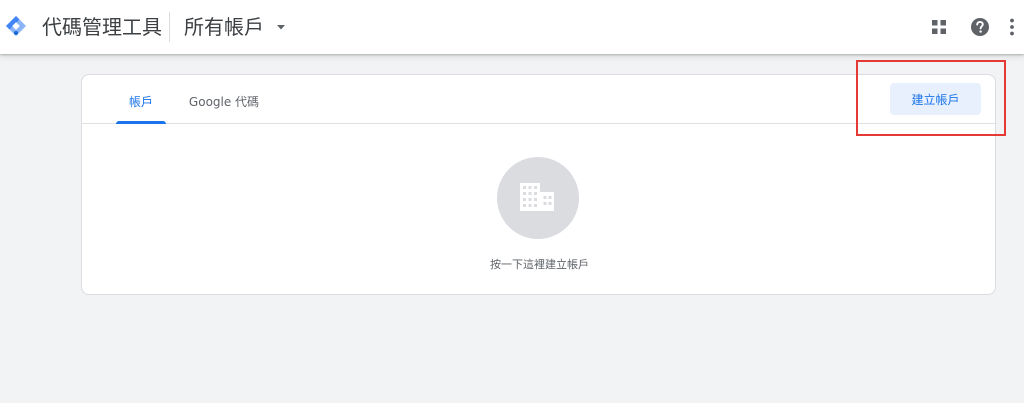  I want to click on account-selector: 所有帳戶, so click(235, 27).